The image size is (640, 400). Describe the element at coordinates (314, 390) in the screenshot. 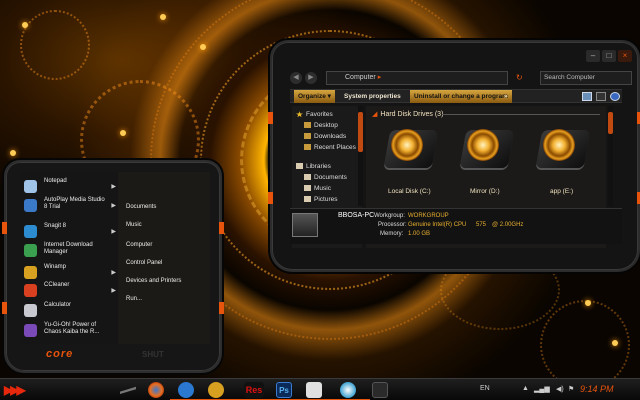

I see `notepad-icon` at that location.